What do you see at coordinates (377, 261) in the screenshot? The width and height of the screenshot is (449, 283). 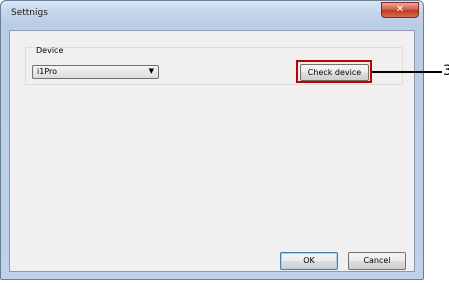 I see `cancel-button: Cancel` at bounding box center [377, 261].